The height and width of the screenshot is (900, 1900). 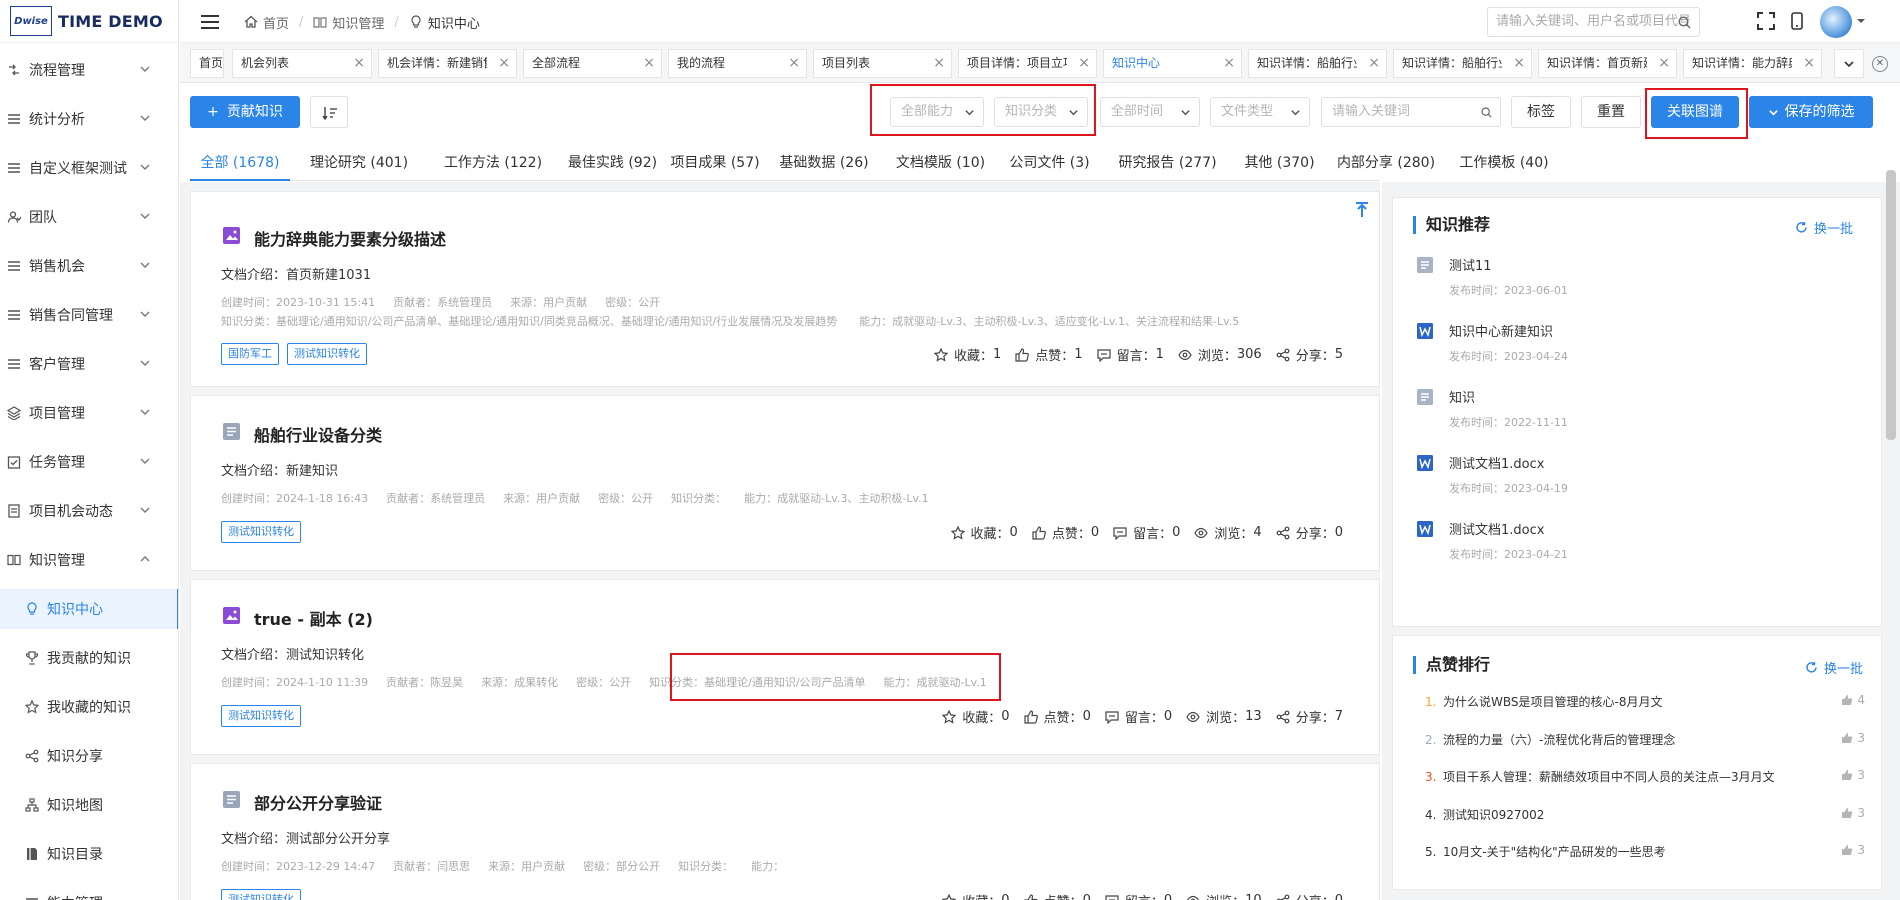 I want to click on recommend-item-title: 测试文档1.docx, so click(x=1496, y=528).